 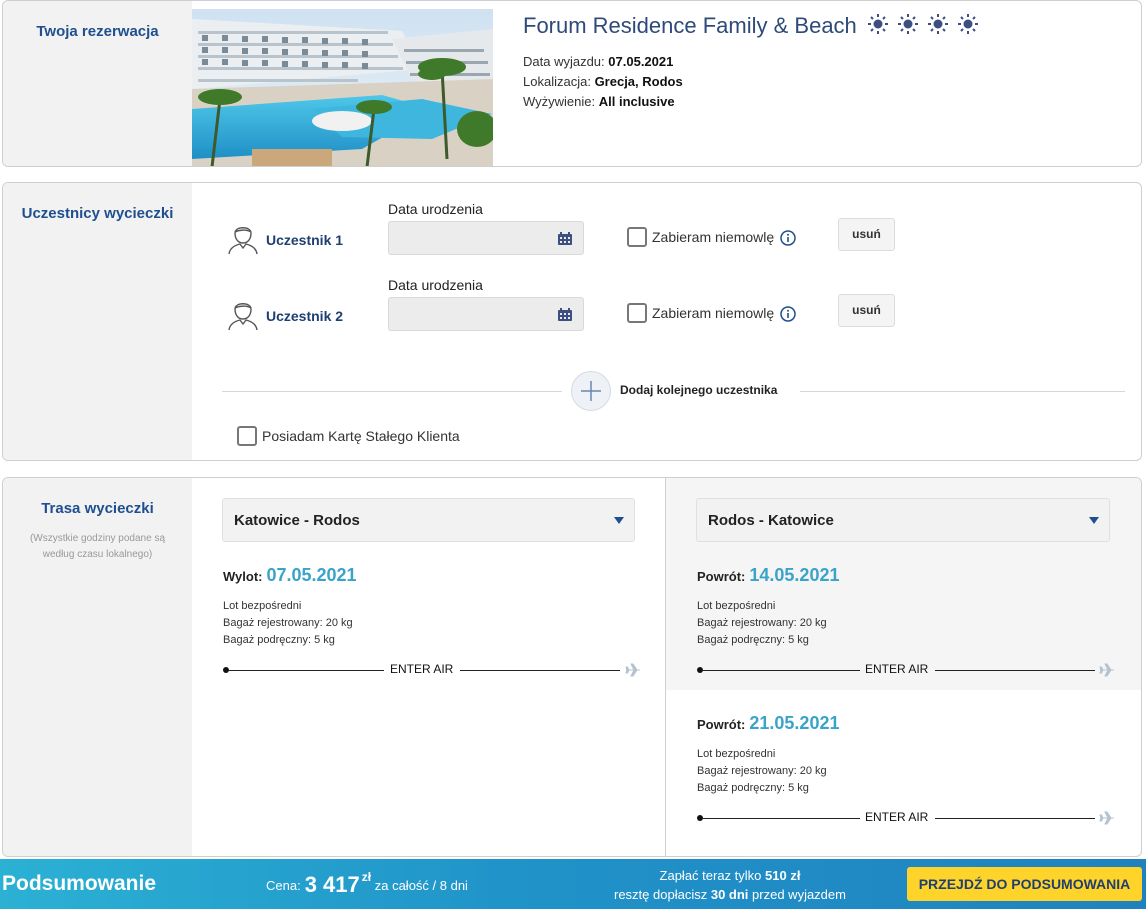 What do you see at coordinates (799, 894) in the screenshot?
I see `rest-suffix: przed wyjazdem` at bounding box center [799, 894].